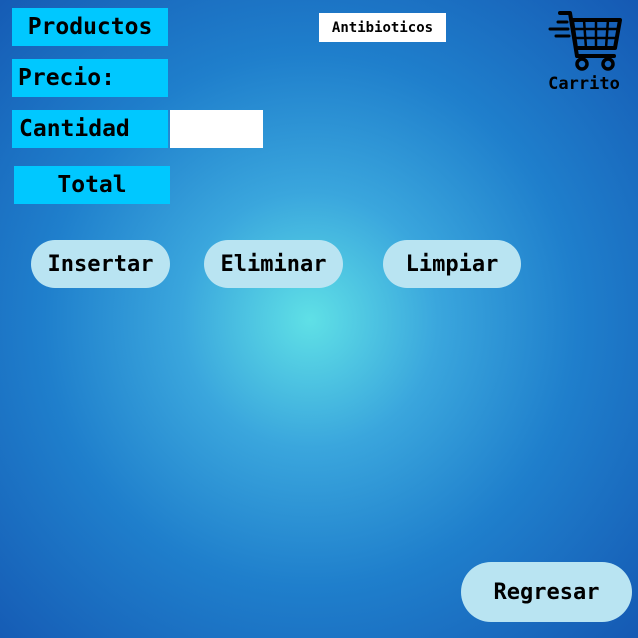 The width and height of the screenshot is (638, 638). I want to click on total-label: Total, so click(92, 185).